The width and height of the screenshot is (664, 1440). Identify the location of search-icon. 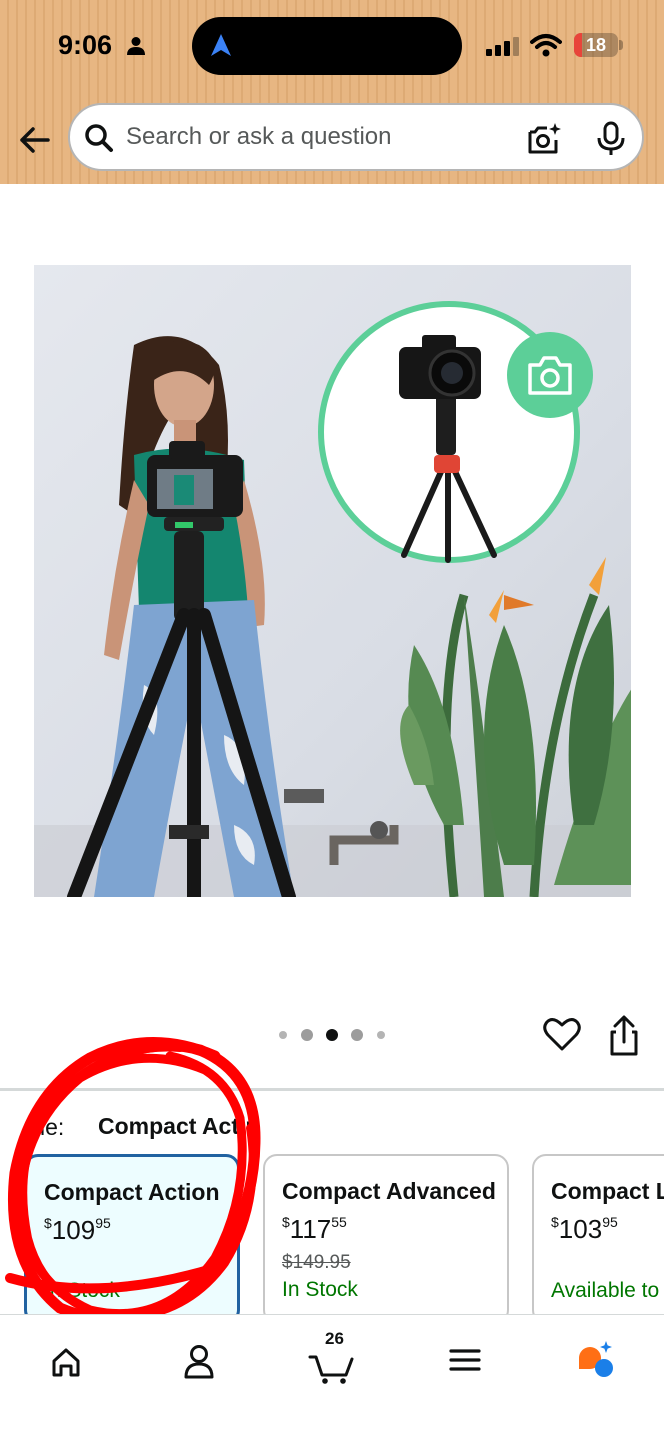
(99, 138).